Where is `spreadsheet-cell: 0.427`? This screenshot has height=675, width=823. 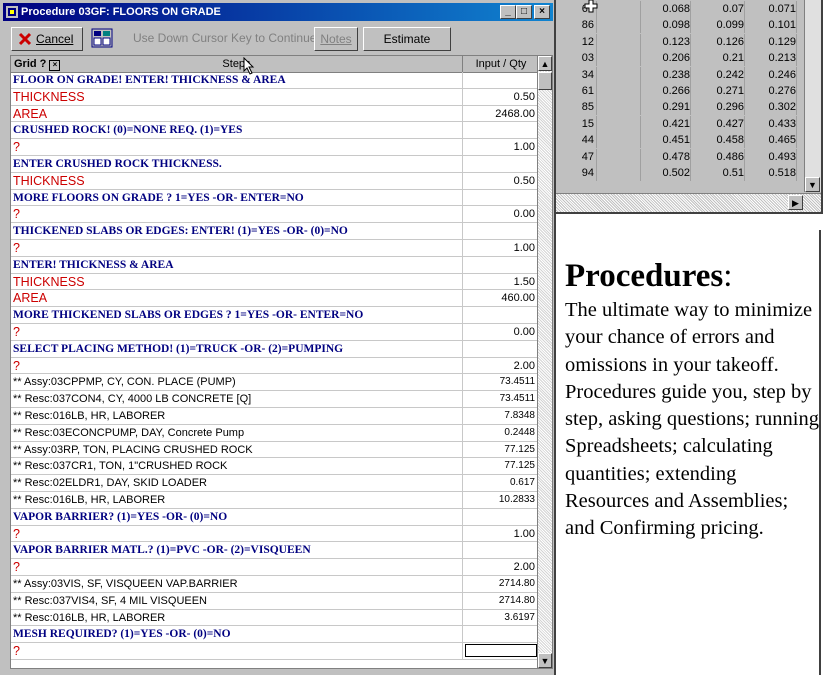 spreadsheet-cell: 0.427 is located at coordinates (718, 123).